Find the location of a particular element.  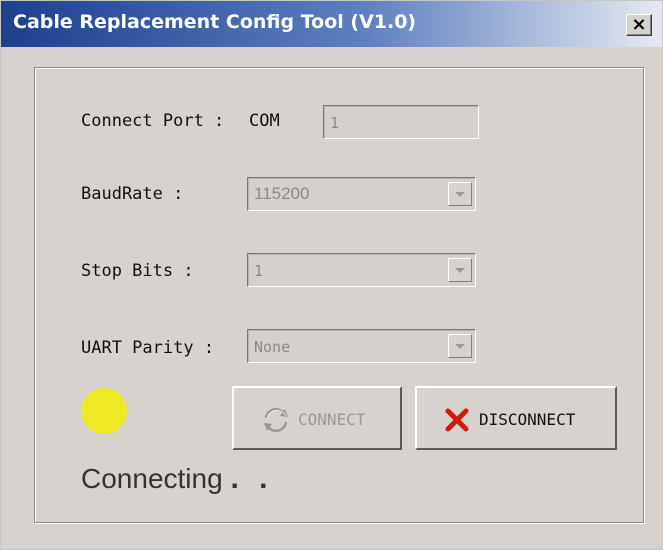

connection-status-text: Connecting . . is located at coordinates (177, 479).